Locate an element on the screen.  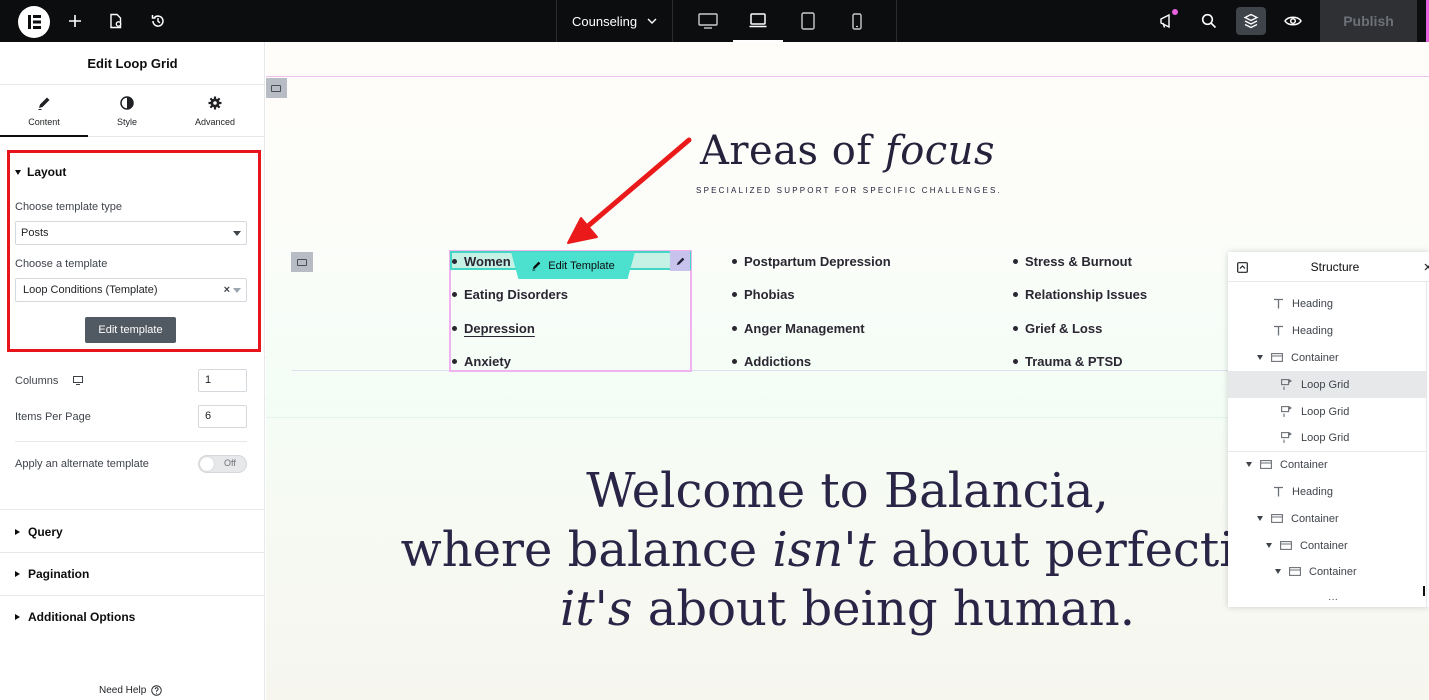
history-icon is located at coordinates (158, 21).